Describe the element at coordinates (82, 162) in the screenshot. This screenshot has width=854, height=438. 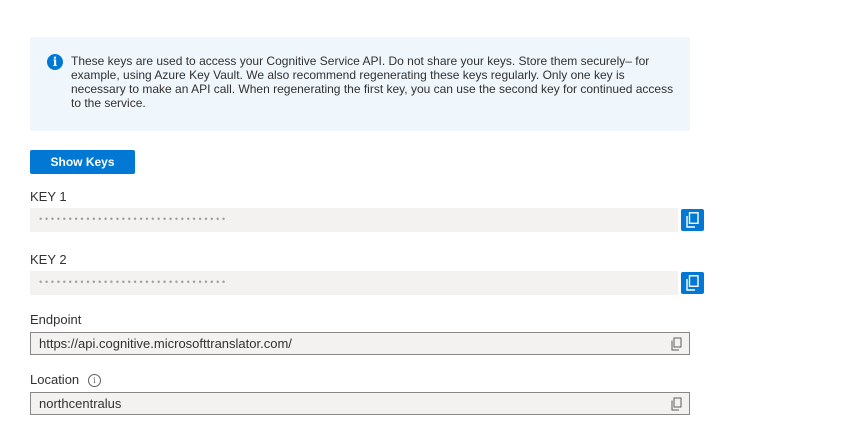
I see `show-keys-button: Show Keys` at that location.